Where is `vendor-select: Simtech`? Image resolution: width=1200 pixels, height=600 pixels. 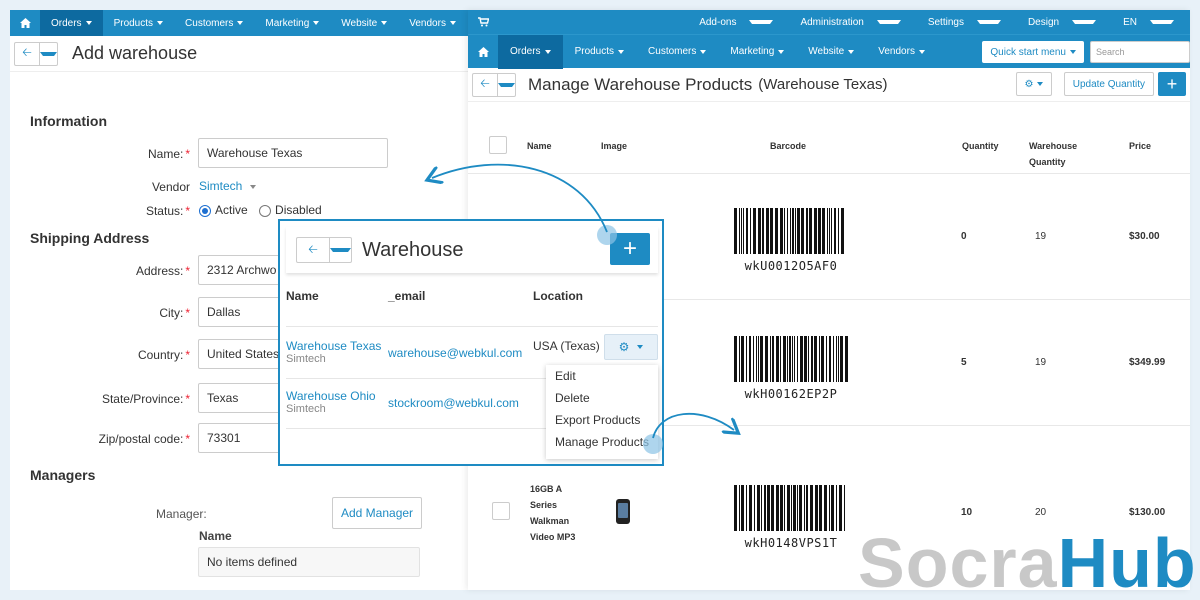
vendor-select: Simtech is located at coordinates (228, 186).